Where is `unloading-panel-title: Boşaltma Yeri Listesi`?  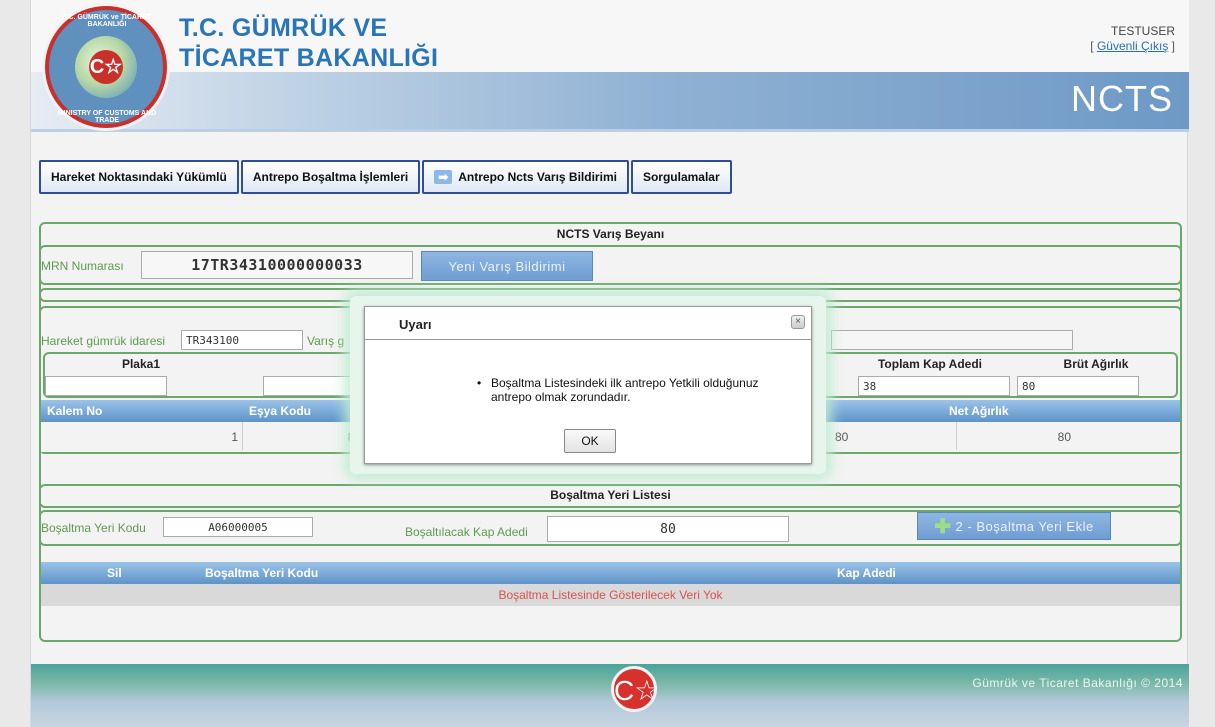 unloading-panel-title: Boşaltma Yeri Listesi is located at coordinates (610, 496).